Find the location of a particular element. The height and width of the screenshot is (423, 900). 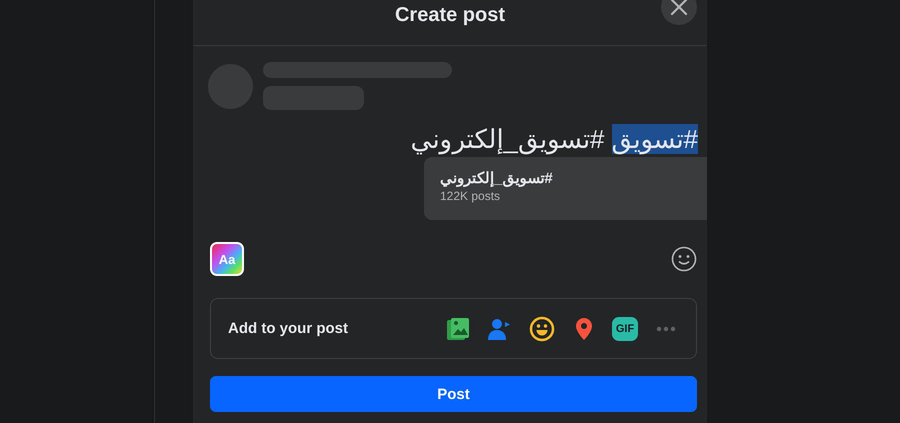

emoji-button is located at coordinates (684, 259).